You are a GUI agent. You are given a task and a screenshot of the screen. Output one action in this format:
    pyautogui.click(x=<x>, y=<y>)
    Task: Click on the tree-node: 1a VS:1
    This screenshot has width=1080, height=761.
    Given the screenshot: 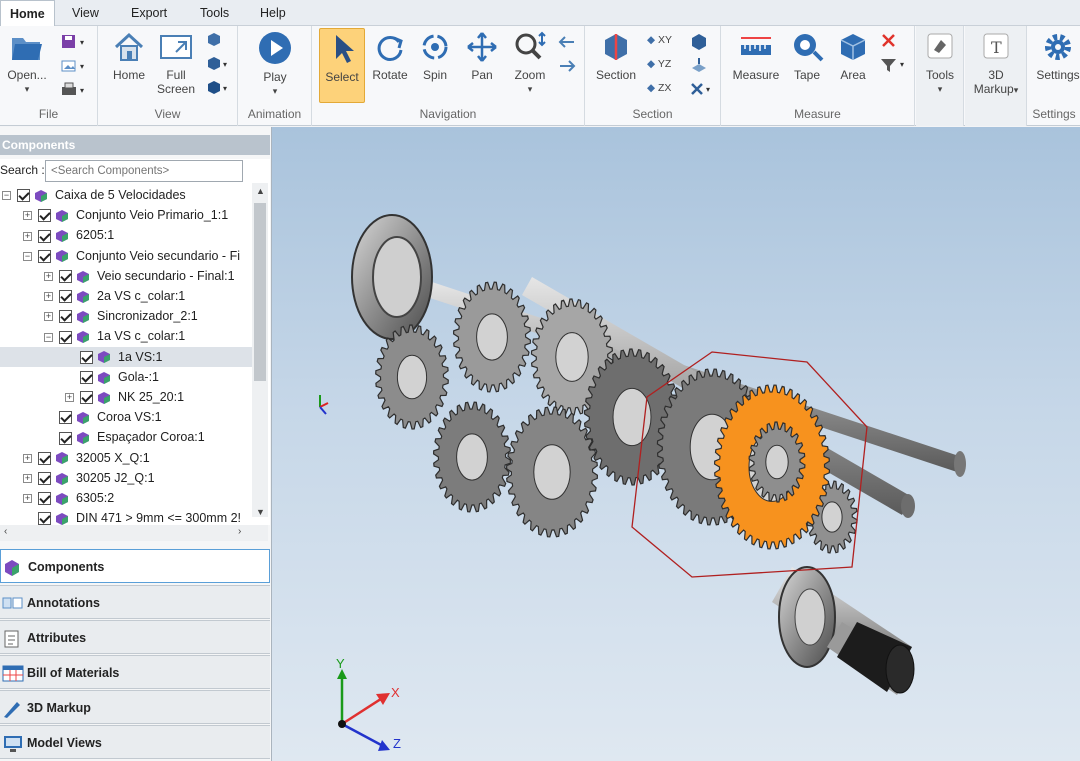 What is the action you would take?
    pyautogui.click(x=126, y=356)
    